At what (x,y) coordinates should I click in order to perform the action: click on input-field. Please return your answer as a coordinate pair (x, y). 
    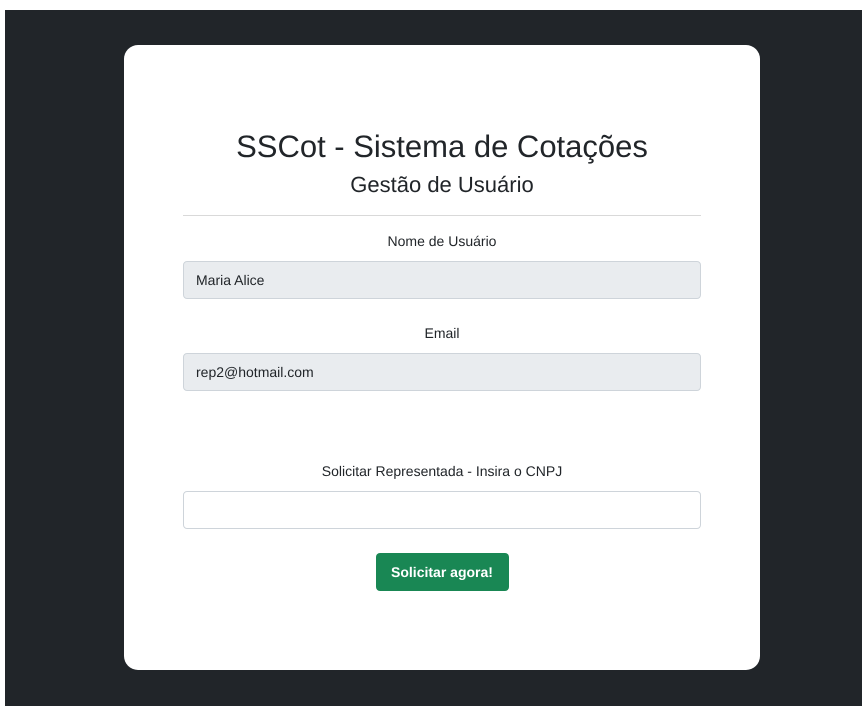
    Looking at the image, I should click on (442, 510).